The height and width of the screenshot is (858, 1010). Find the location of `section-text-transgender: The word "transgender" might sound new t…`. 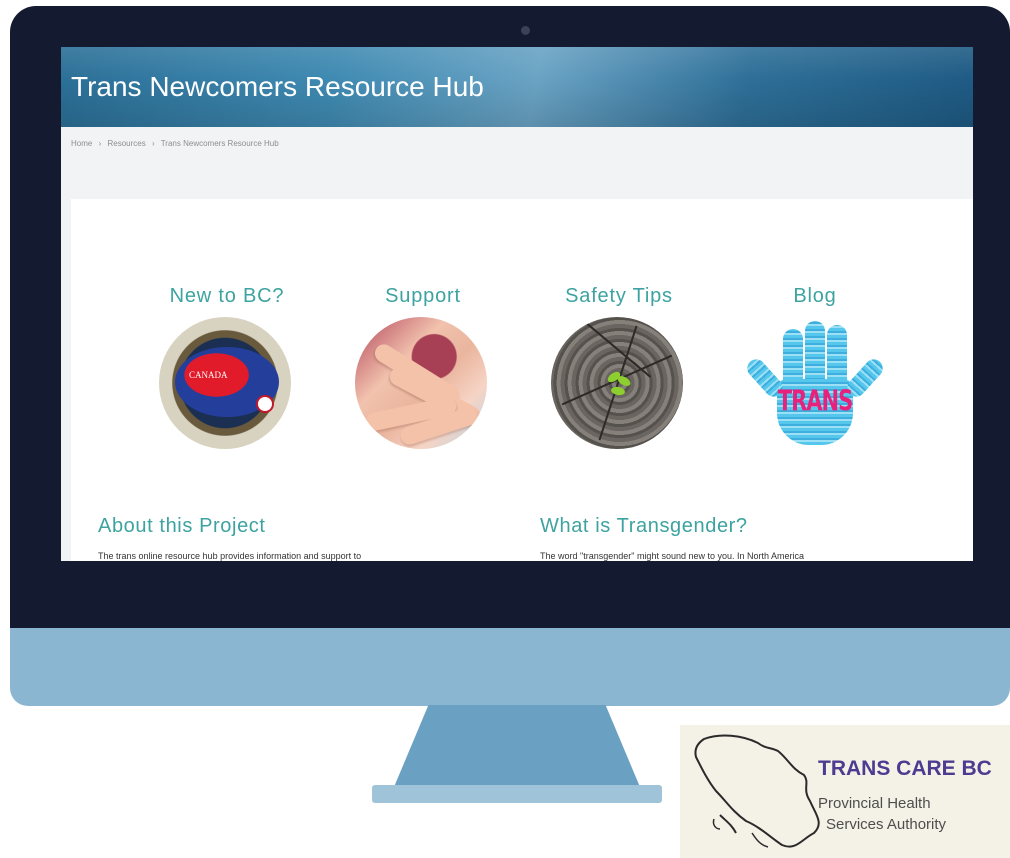

section-text-transgender: The word "transgender" might sound new t… is located at coordinates (672, 556).